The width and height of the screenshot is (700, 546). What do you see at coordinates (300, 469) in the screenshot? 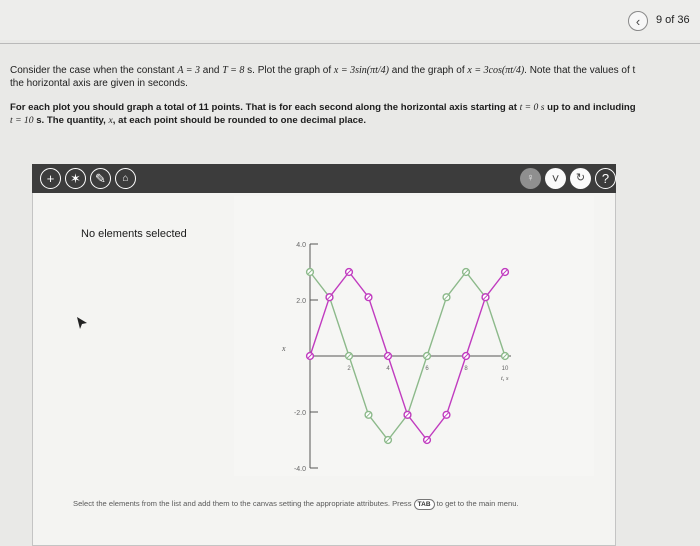
I see `y-tick-label: -4.0` at bounding box center [300, 469].